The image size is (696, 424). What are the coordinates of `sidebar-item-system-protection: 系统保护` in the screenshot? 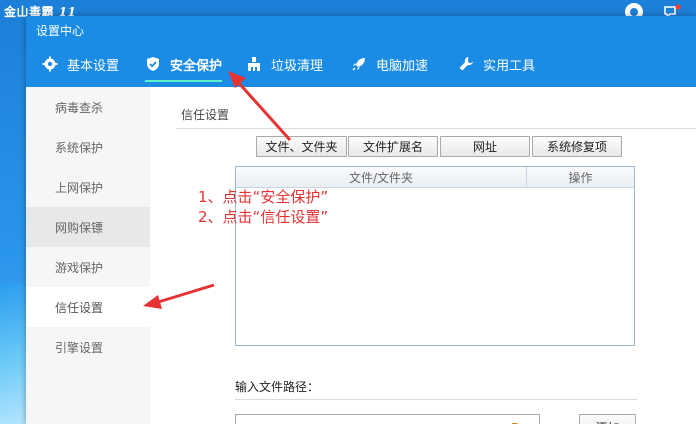 It's located at (88, 147).